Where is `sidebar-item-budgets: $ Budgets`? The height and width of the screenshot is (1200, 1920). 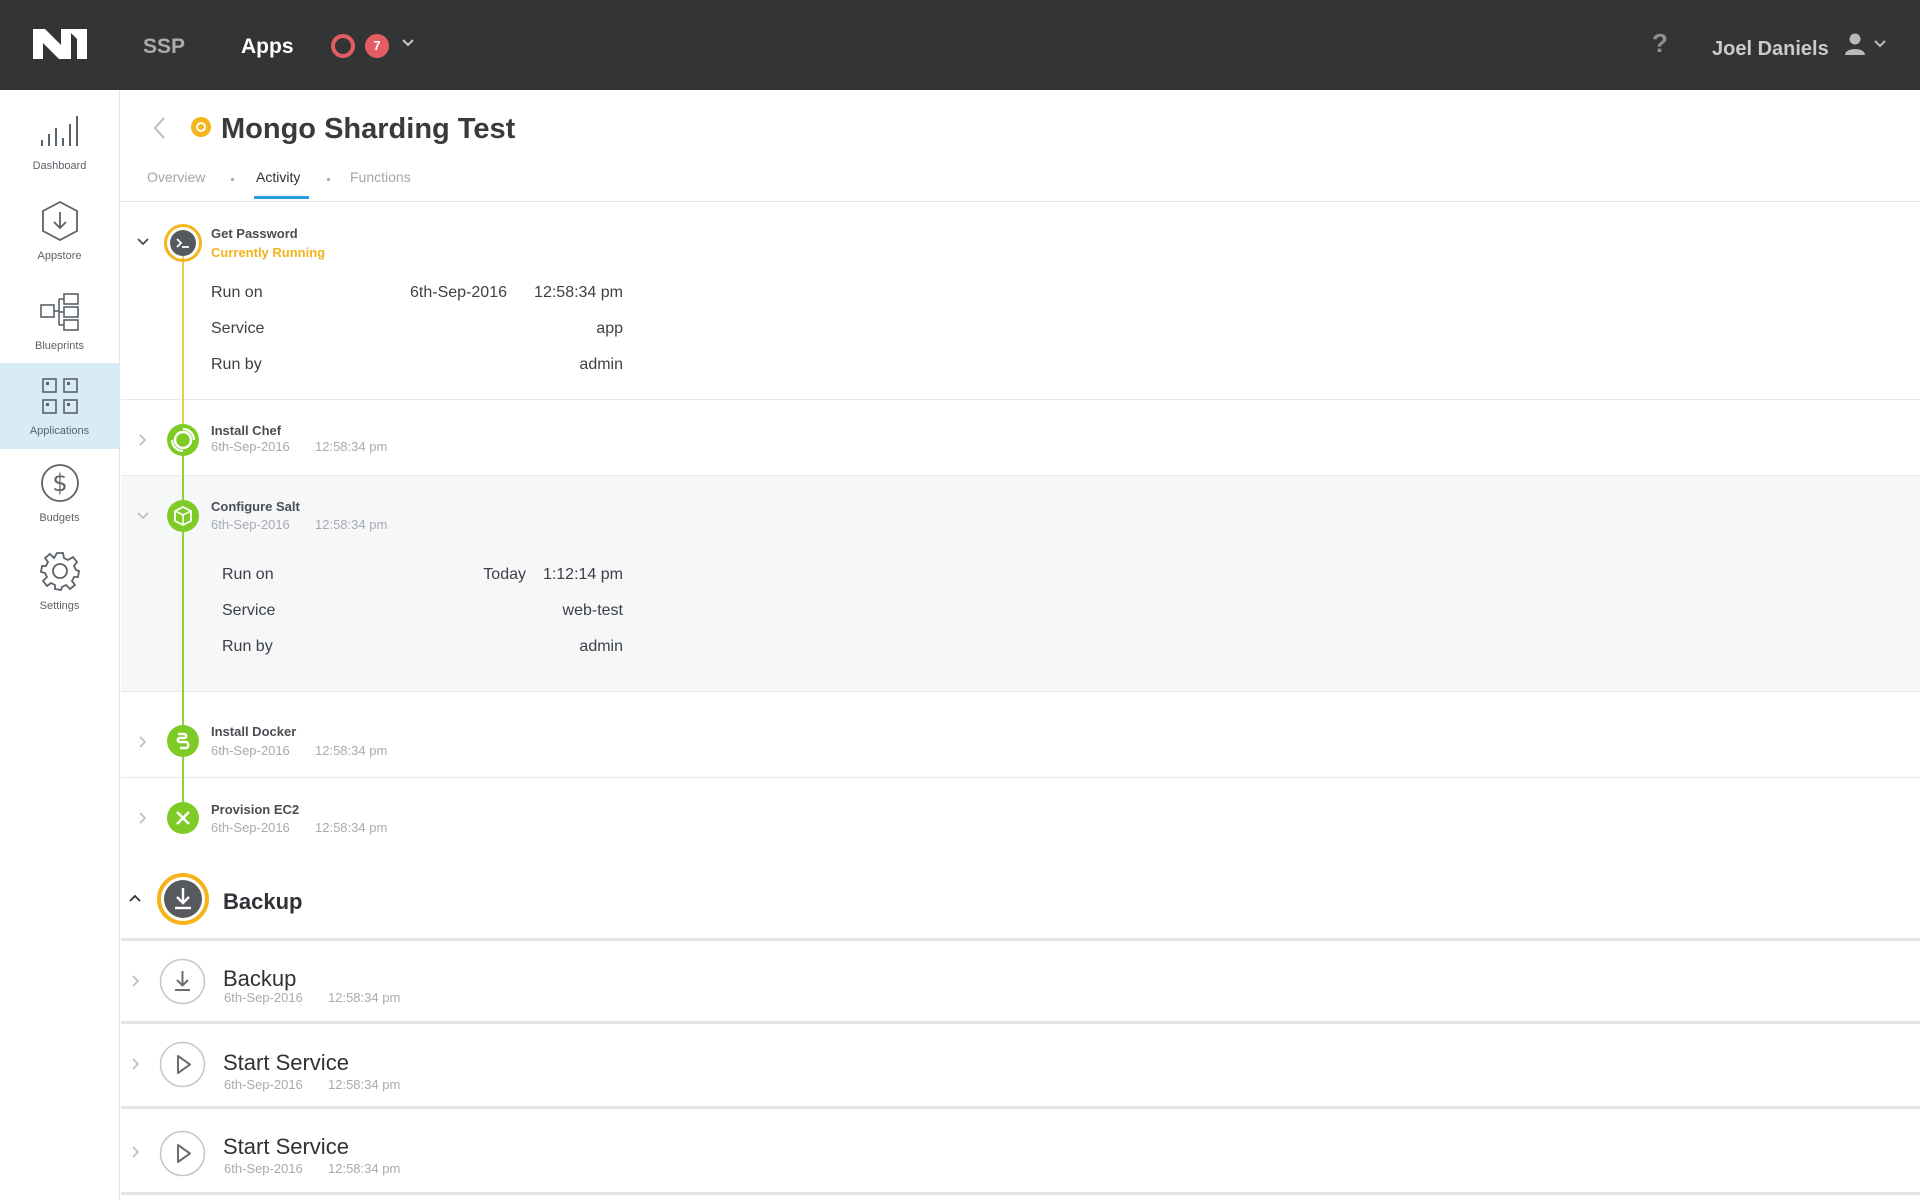
sidebar-item-budgets: $ Budgets is located at coordinates (59, 493).